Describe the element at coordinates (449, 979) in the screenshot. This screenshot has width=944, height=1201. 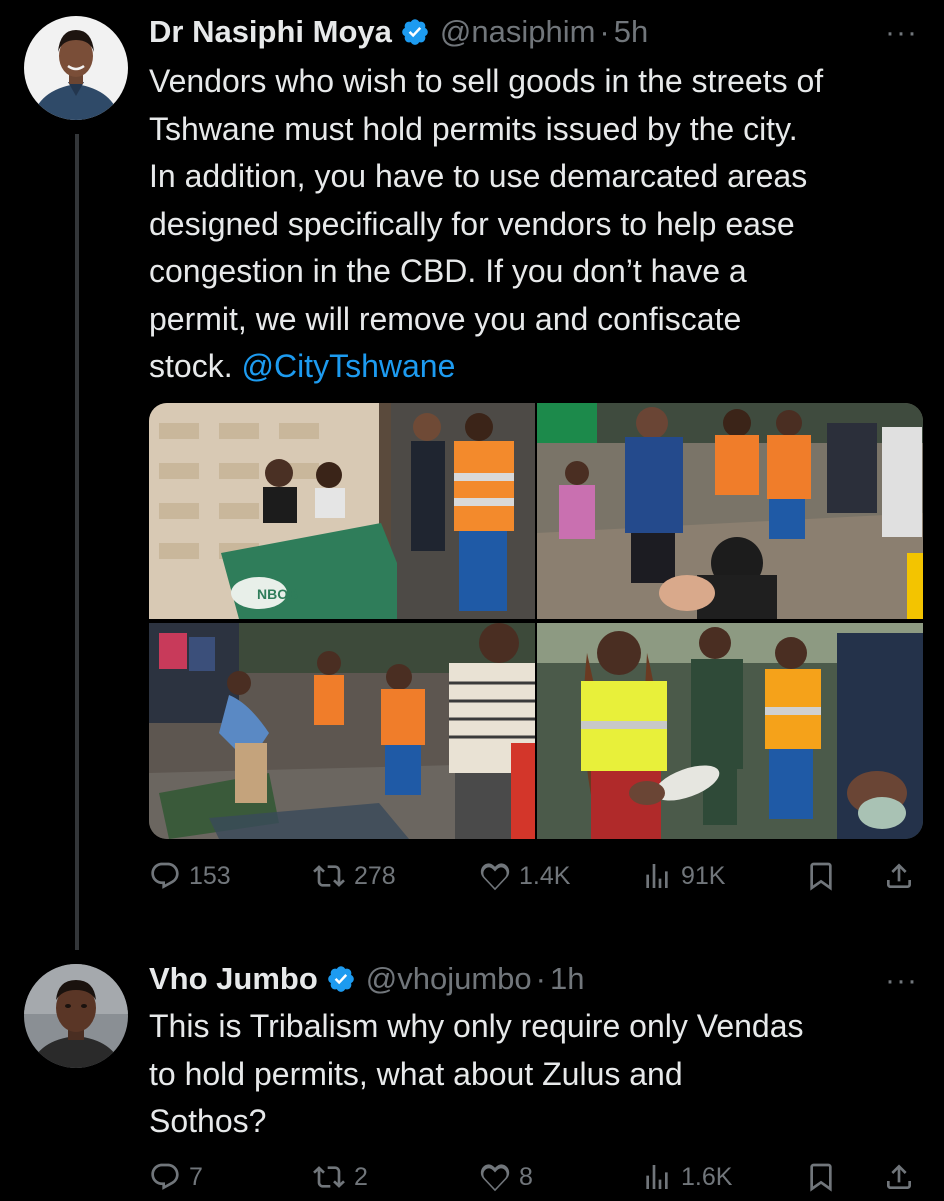
I see `handle: @vhojumbo` at that location.